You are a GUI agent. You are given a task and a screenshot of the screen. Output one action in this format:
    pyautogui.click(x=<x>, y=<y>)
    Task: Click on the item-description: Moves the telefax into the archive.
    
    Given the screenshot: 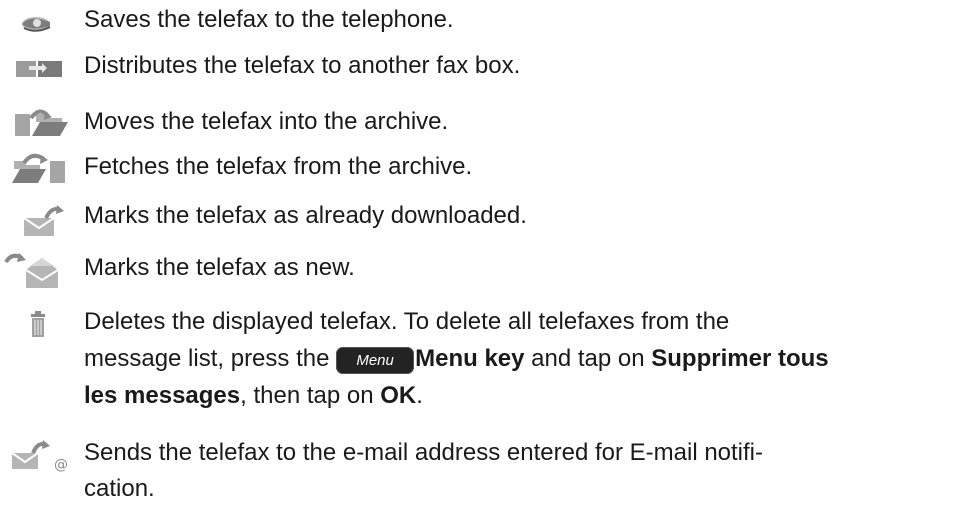 What is the action you would take?
    pyautogui.click(x=266, y=121)
    